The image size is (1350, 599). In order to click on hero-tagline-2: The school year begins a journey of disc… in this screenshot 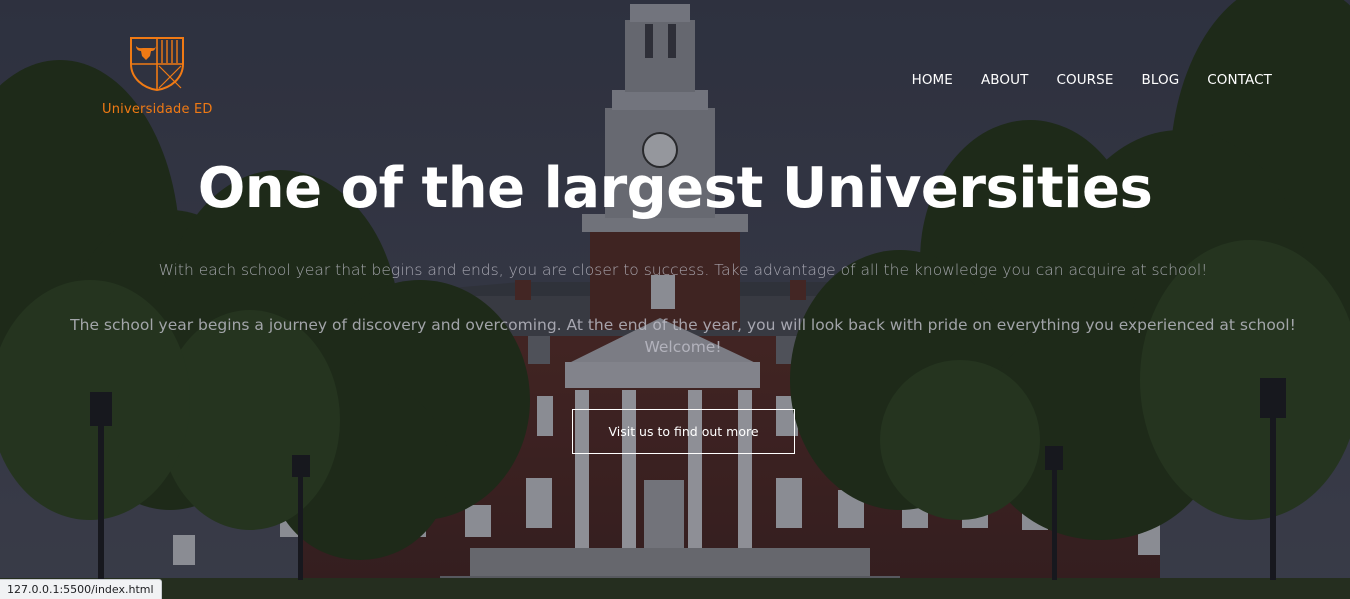, I will do `click(680, 336)`.